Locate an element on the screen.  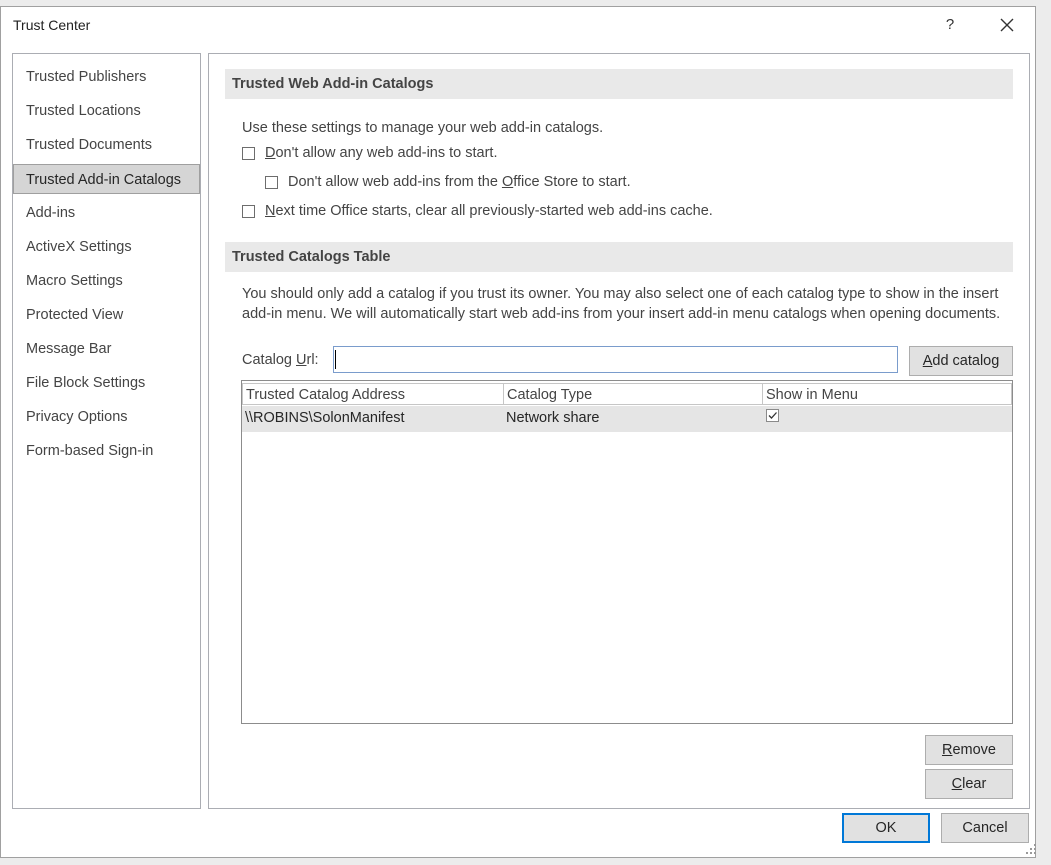
section-header-trusted-catalogs-table: Trusted Catalogs Table is located at coordinates (619, 257).